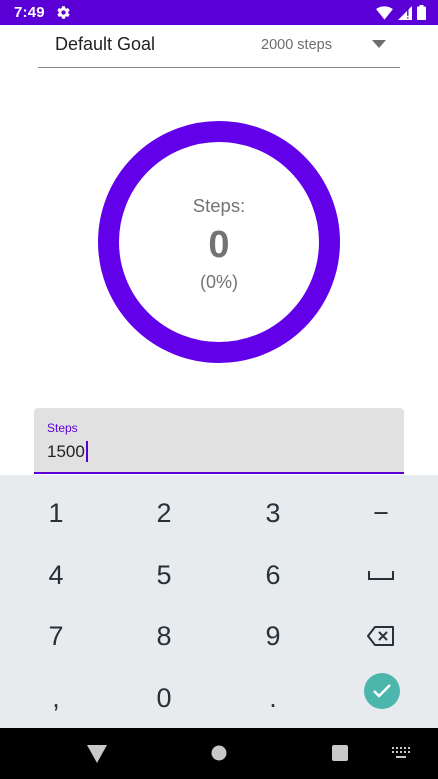 The height and width of the screenshot is (779, 438). I want to click on steps-input: 1500, so click(67, 451).